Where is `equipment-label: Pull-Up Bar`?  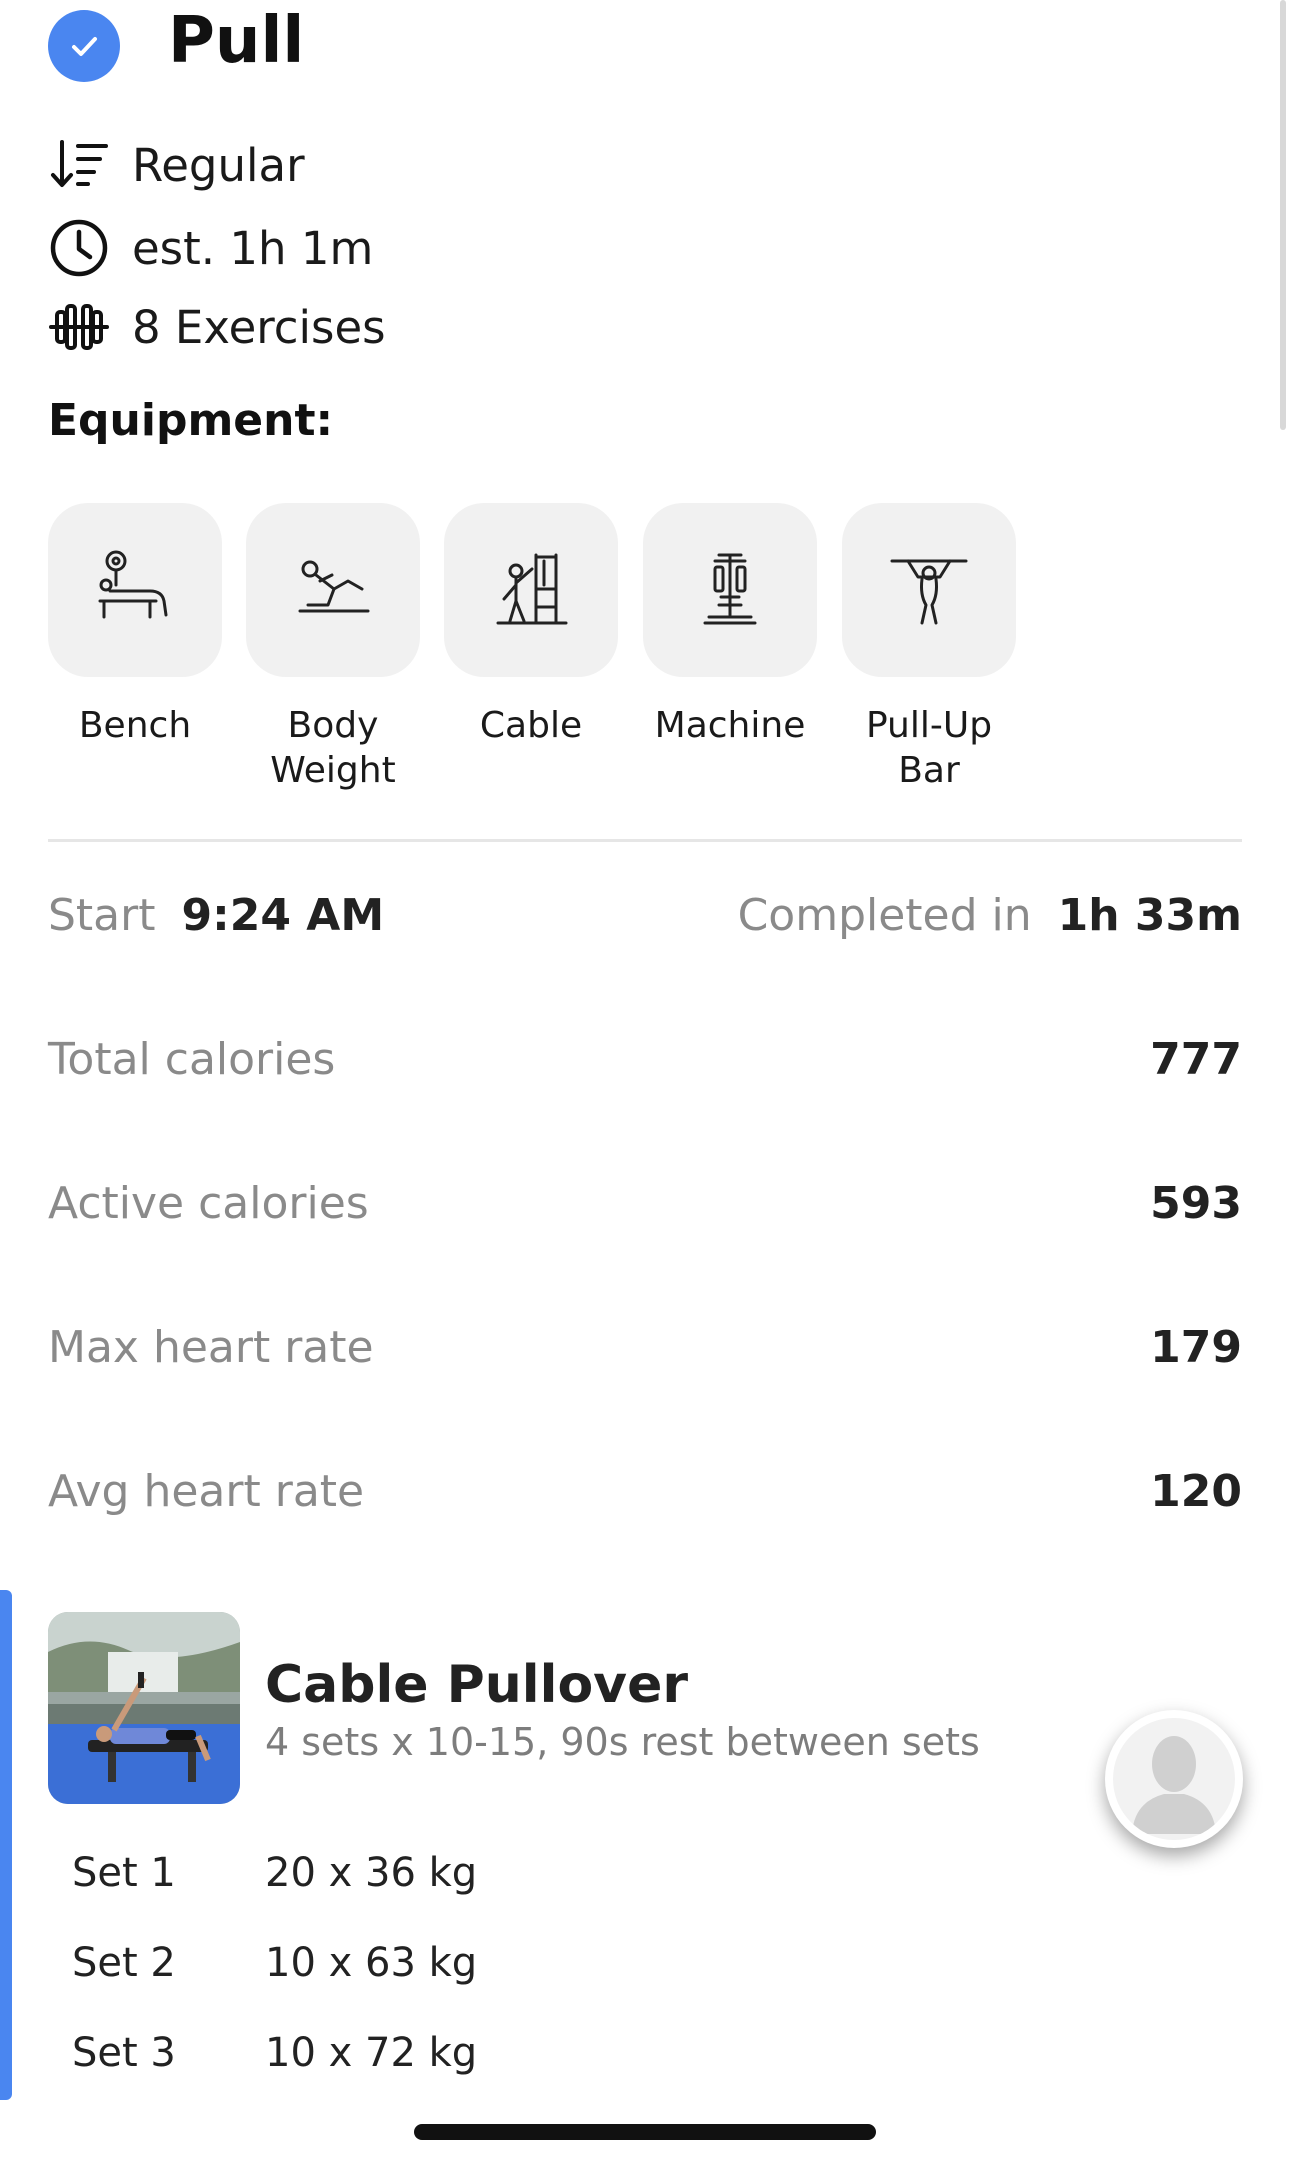 equipment-label: Pull-Up Bar is located at coordinates (929, 748).